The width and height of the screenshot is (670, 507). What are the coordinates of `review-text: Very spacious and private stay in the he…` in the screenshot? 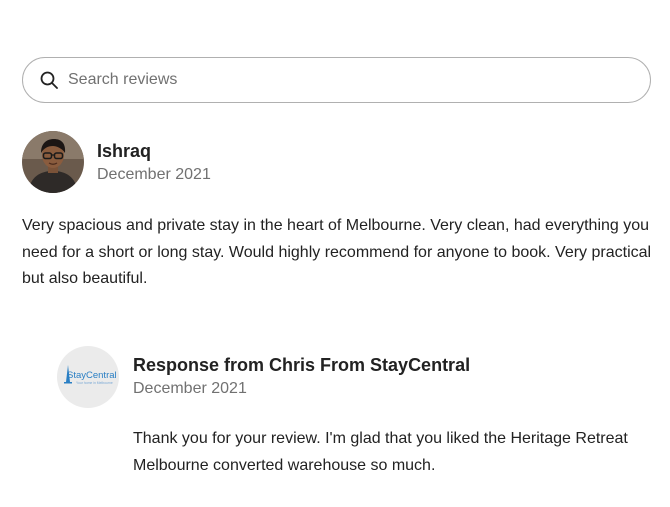 It's located at (337, 252).